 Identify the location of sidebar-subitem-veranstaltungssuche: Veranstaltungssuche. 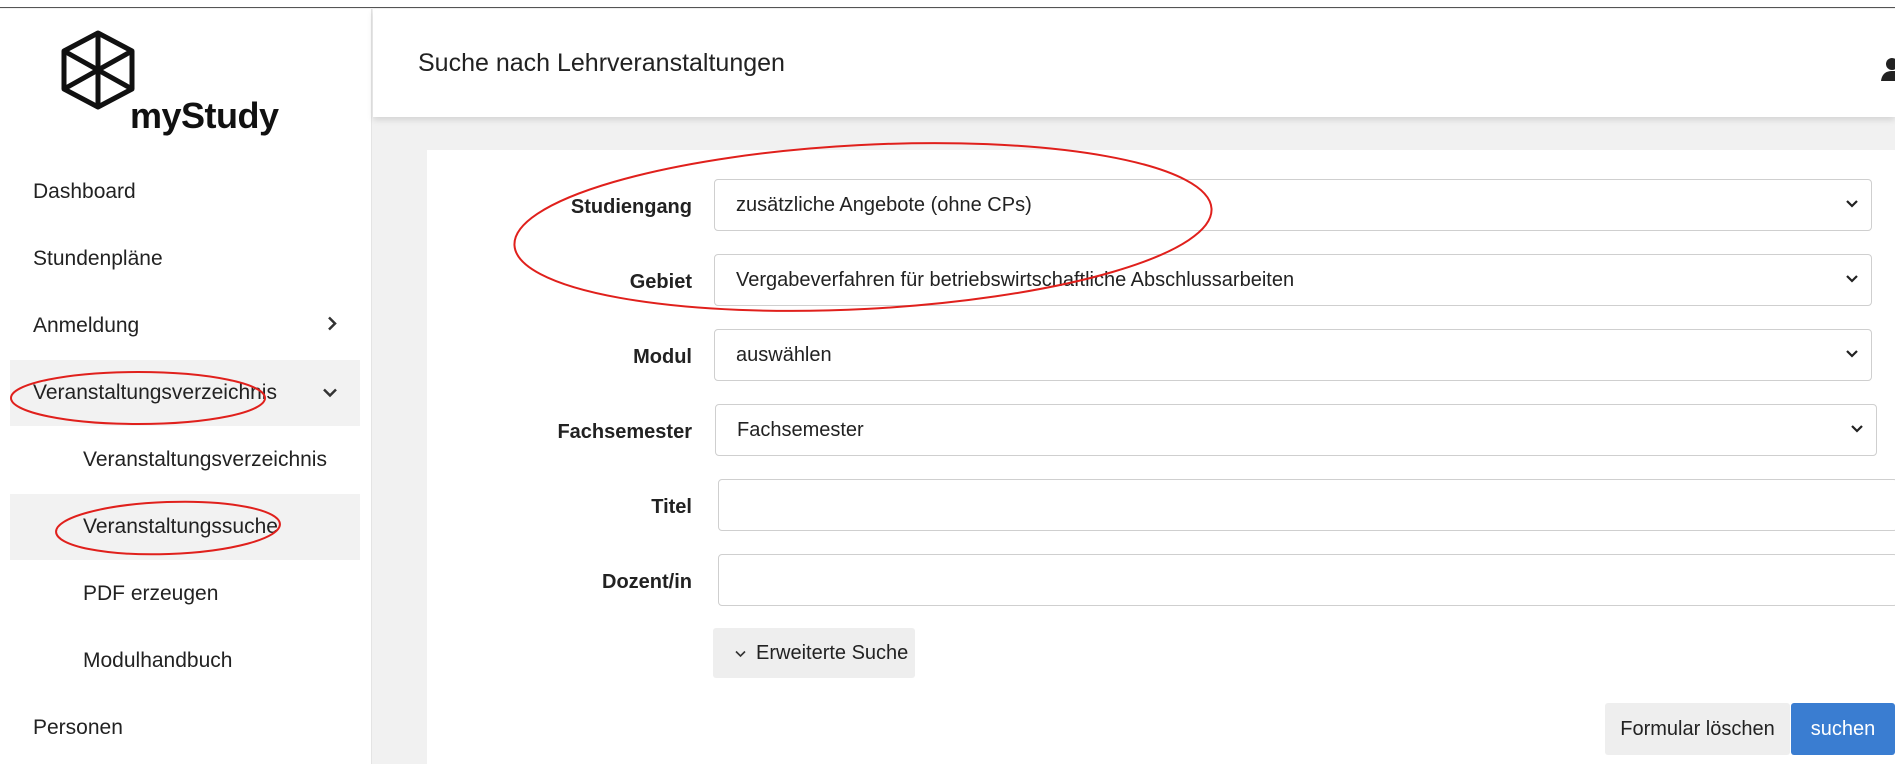
(185, 527).